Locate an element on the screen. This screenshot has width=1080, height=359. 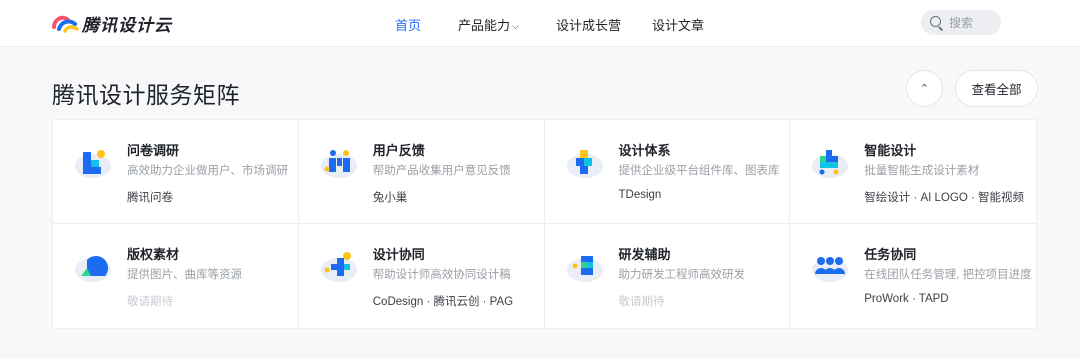
task-icon is located at coordinates (830, 266).